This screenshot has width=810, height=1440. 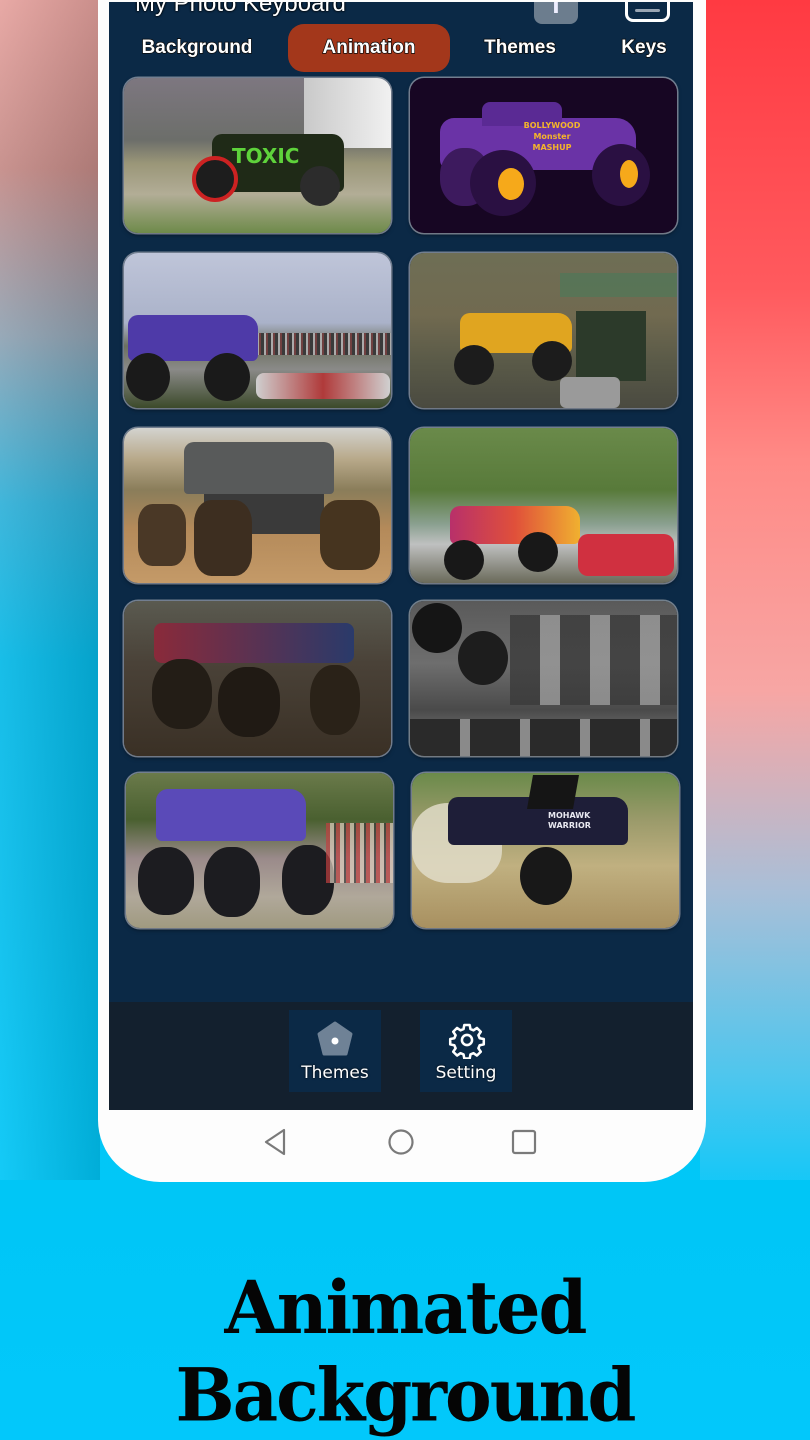 I want to click on thumb-track-edge, so click(x=618, y=285).